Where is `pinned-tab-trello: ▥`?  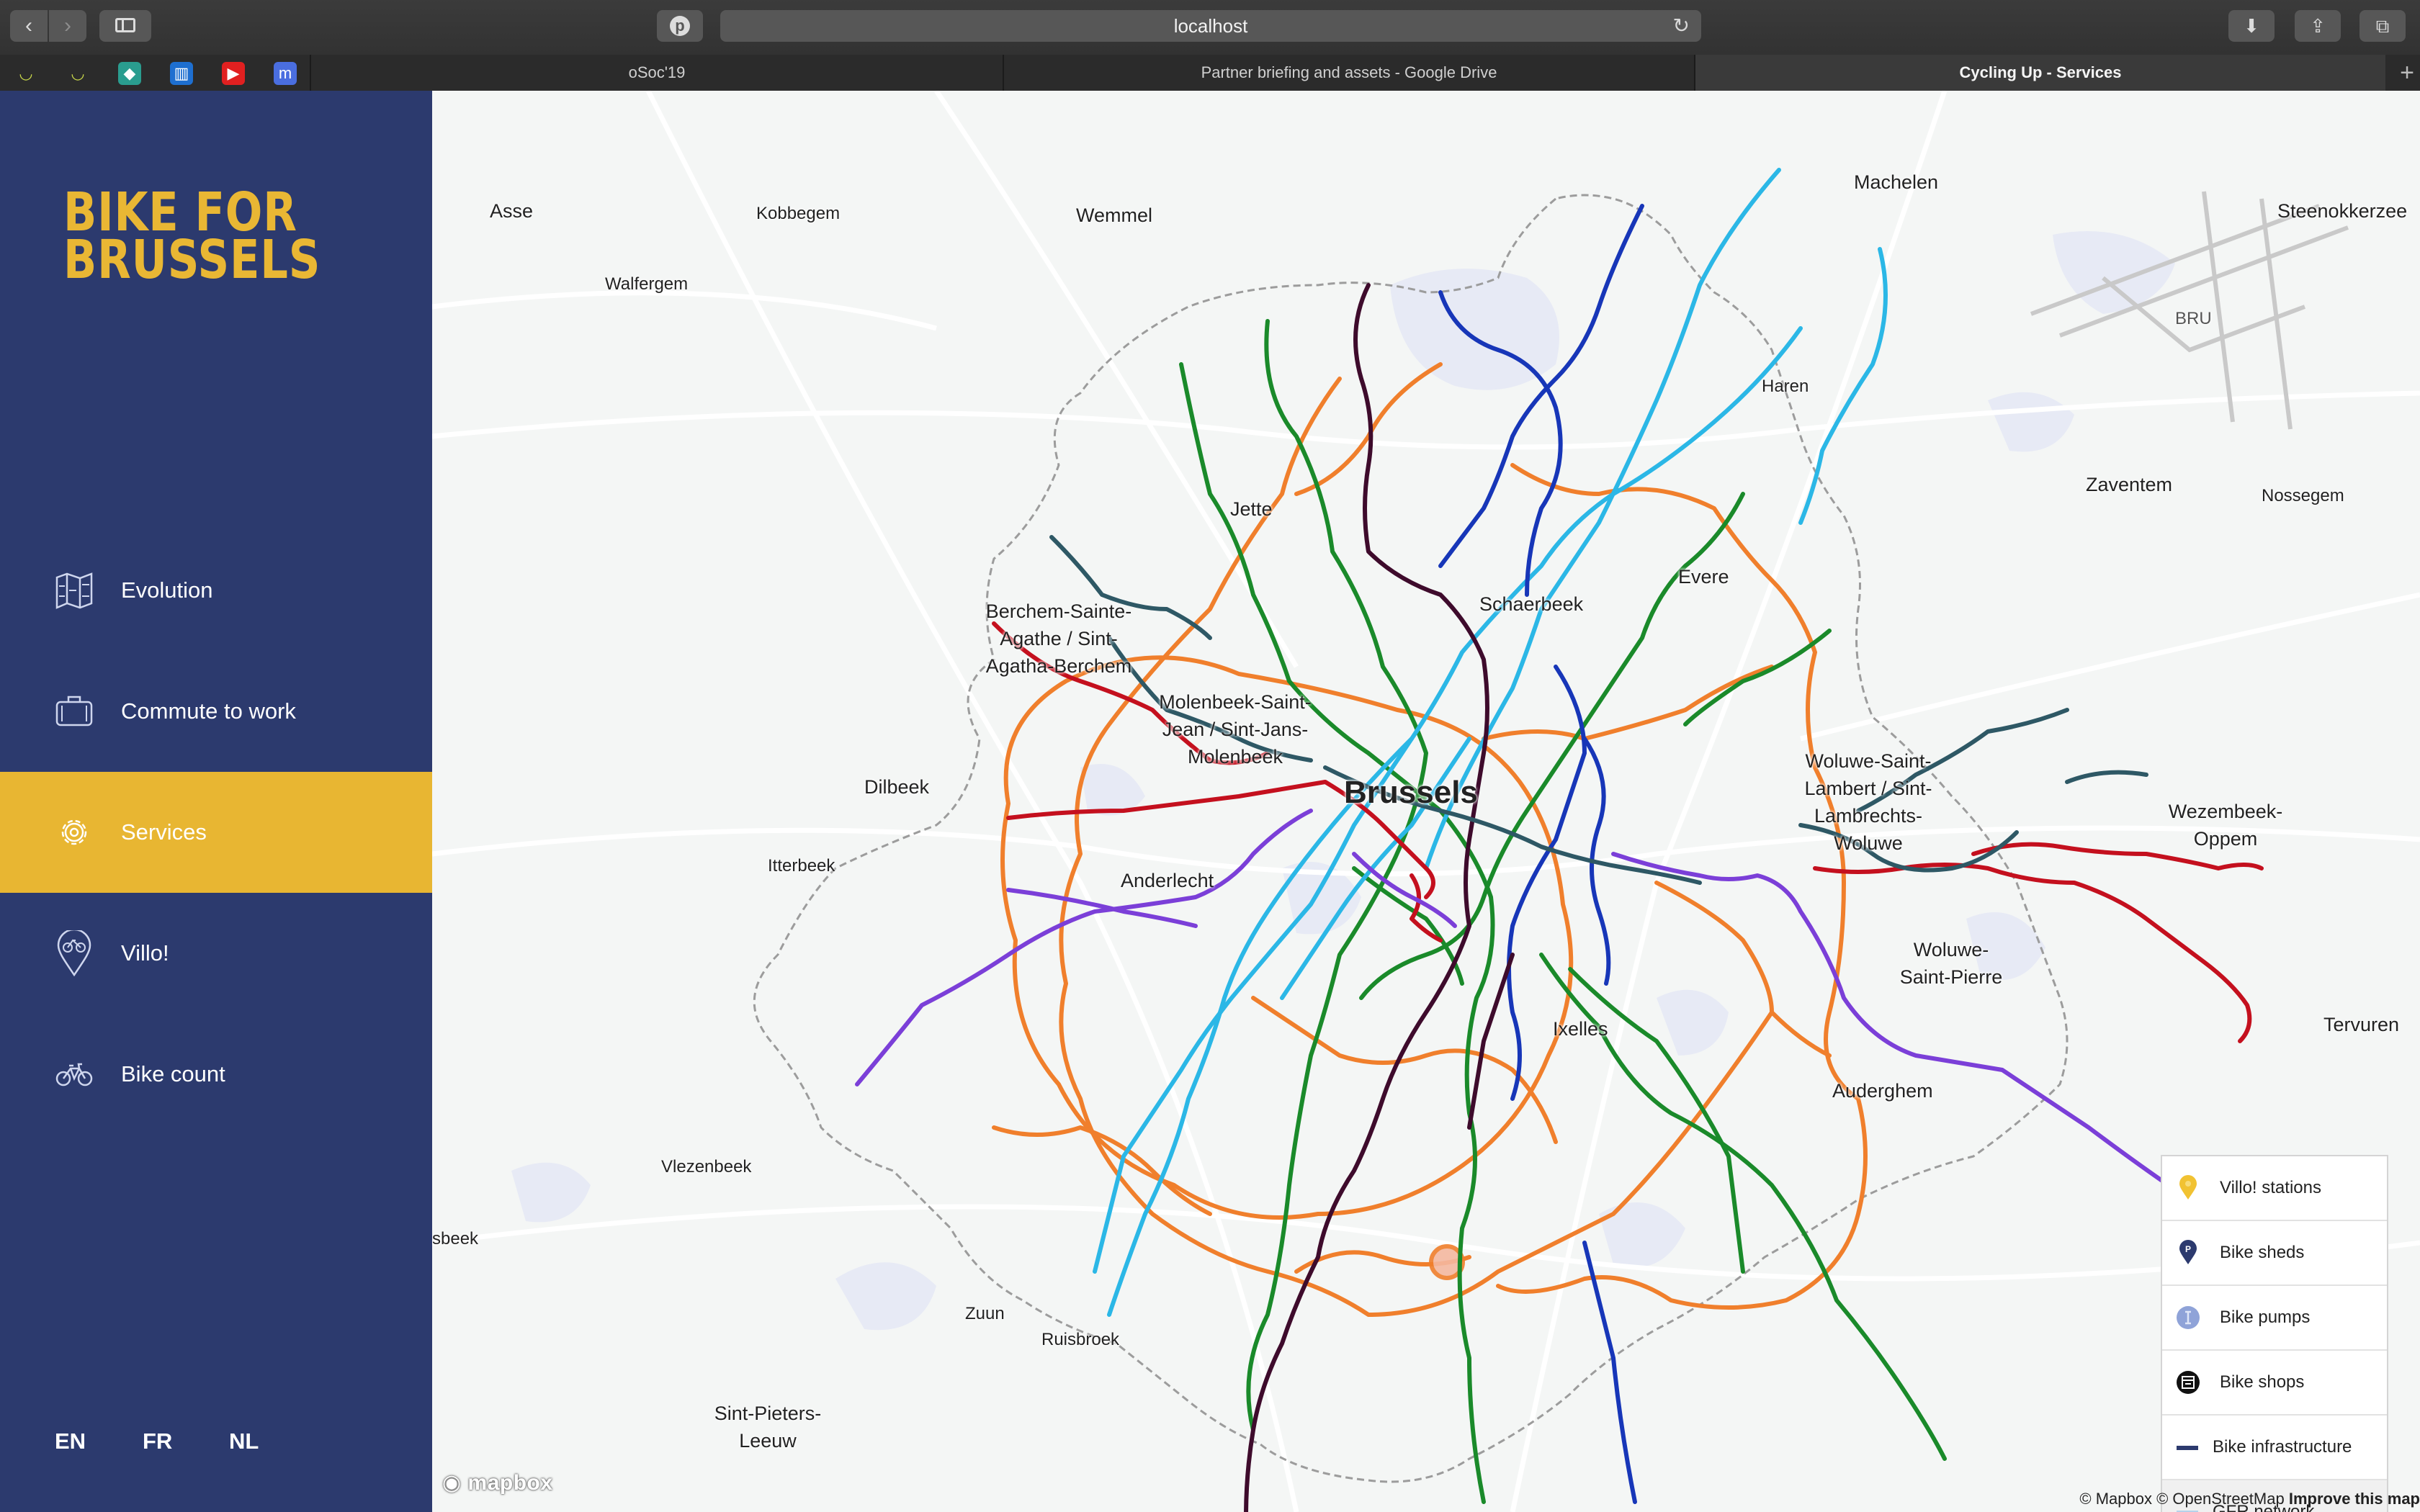 pinned-tab-trello: ▥ is located at coordinates (181, 73).